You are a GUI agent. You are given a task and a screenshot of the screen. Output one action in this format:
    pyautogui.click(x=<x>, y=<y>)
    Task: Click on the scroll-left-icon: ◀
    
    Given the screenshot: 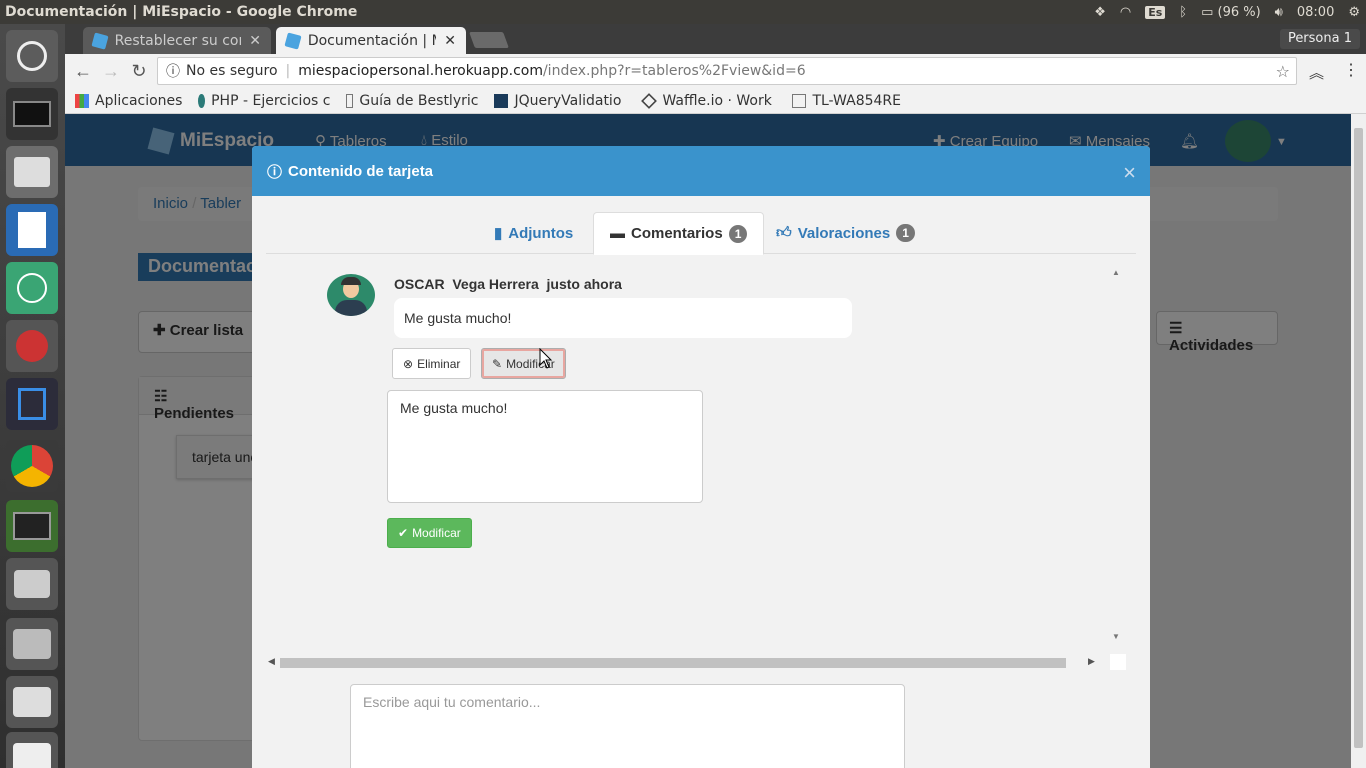 What is the action you would take?
    pyautogui.click(x=271, y=661)
    